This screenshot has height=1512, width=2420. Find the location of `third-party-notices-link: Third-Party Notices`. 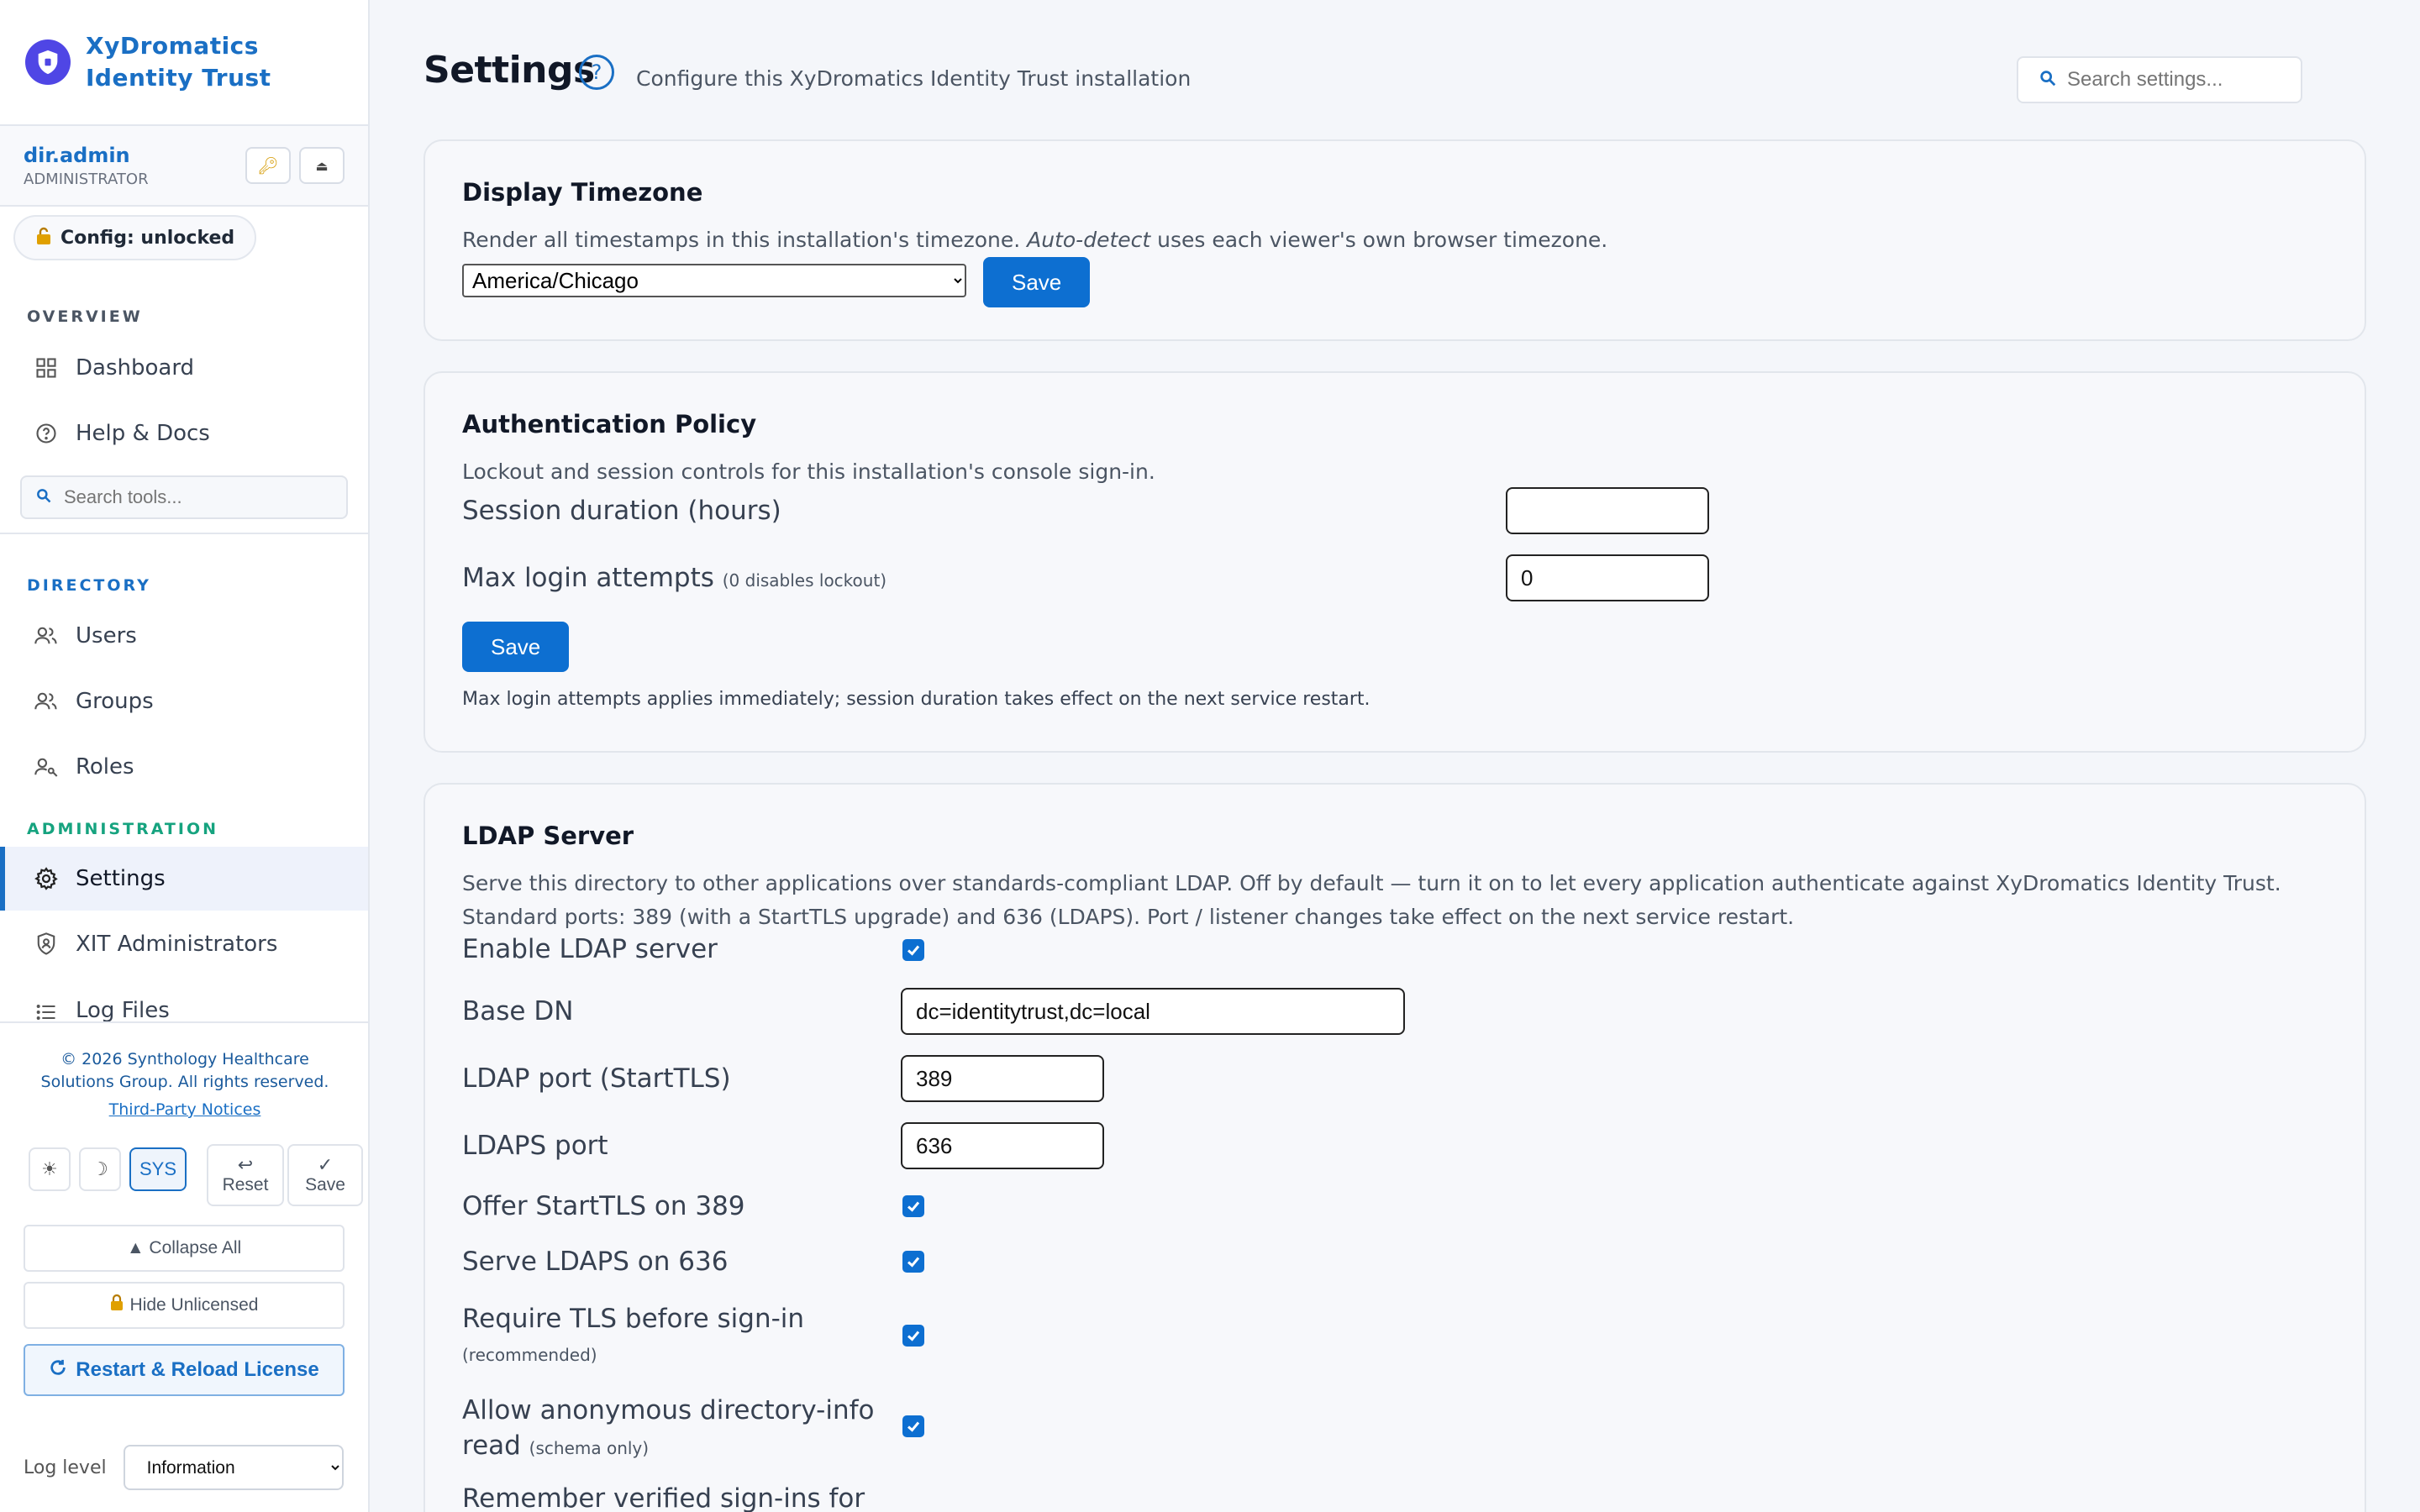

third-party-notices-link: Third-Party Notices is located at coordinates (185, 1110).